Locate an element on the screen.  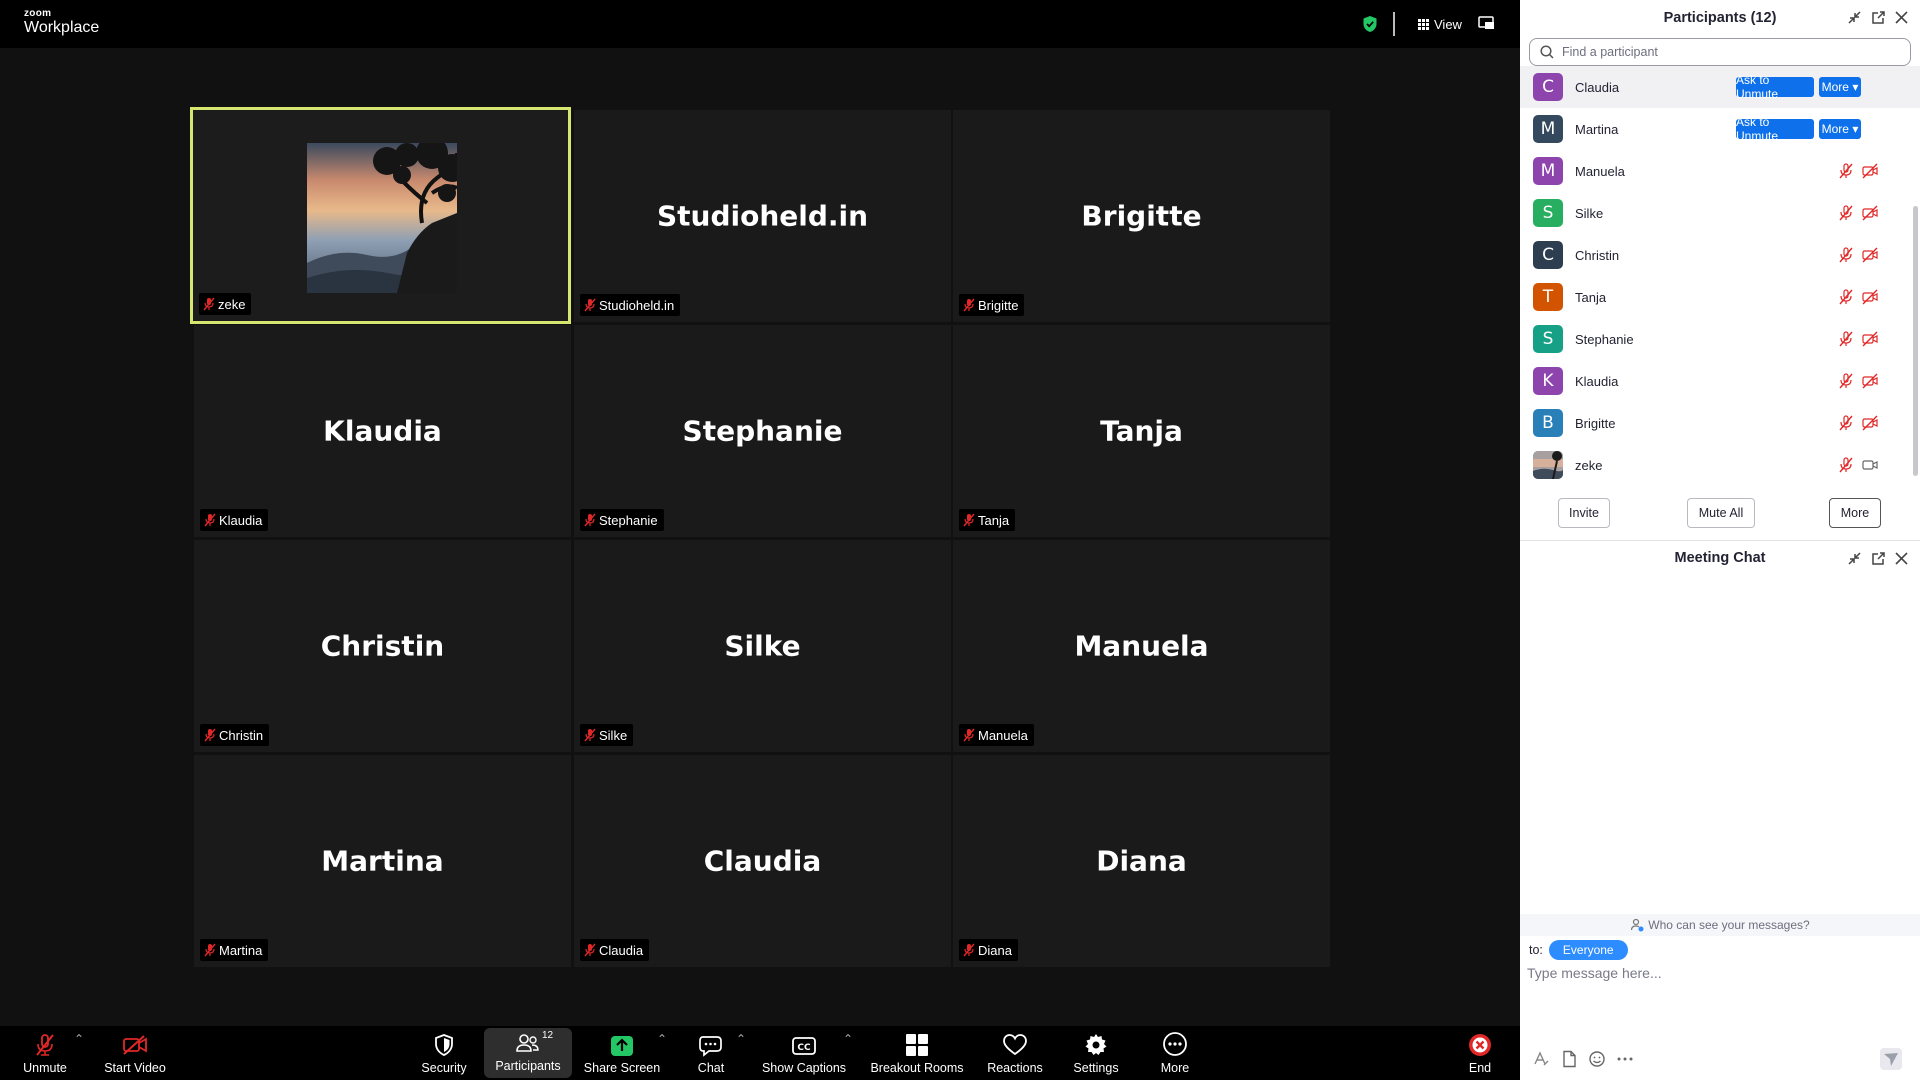
security-button: Security is located at coordinates (444, 1053).